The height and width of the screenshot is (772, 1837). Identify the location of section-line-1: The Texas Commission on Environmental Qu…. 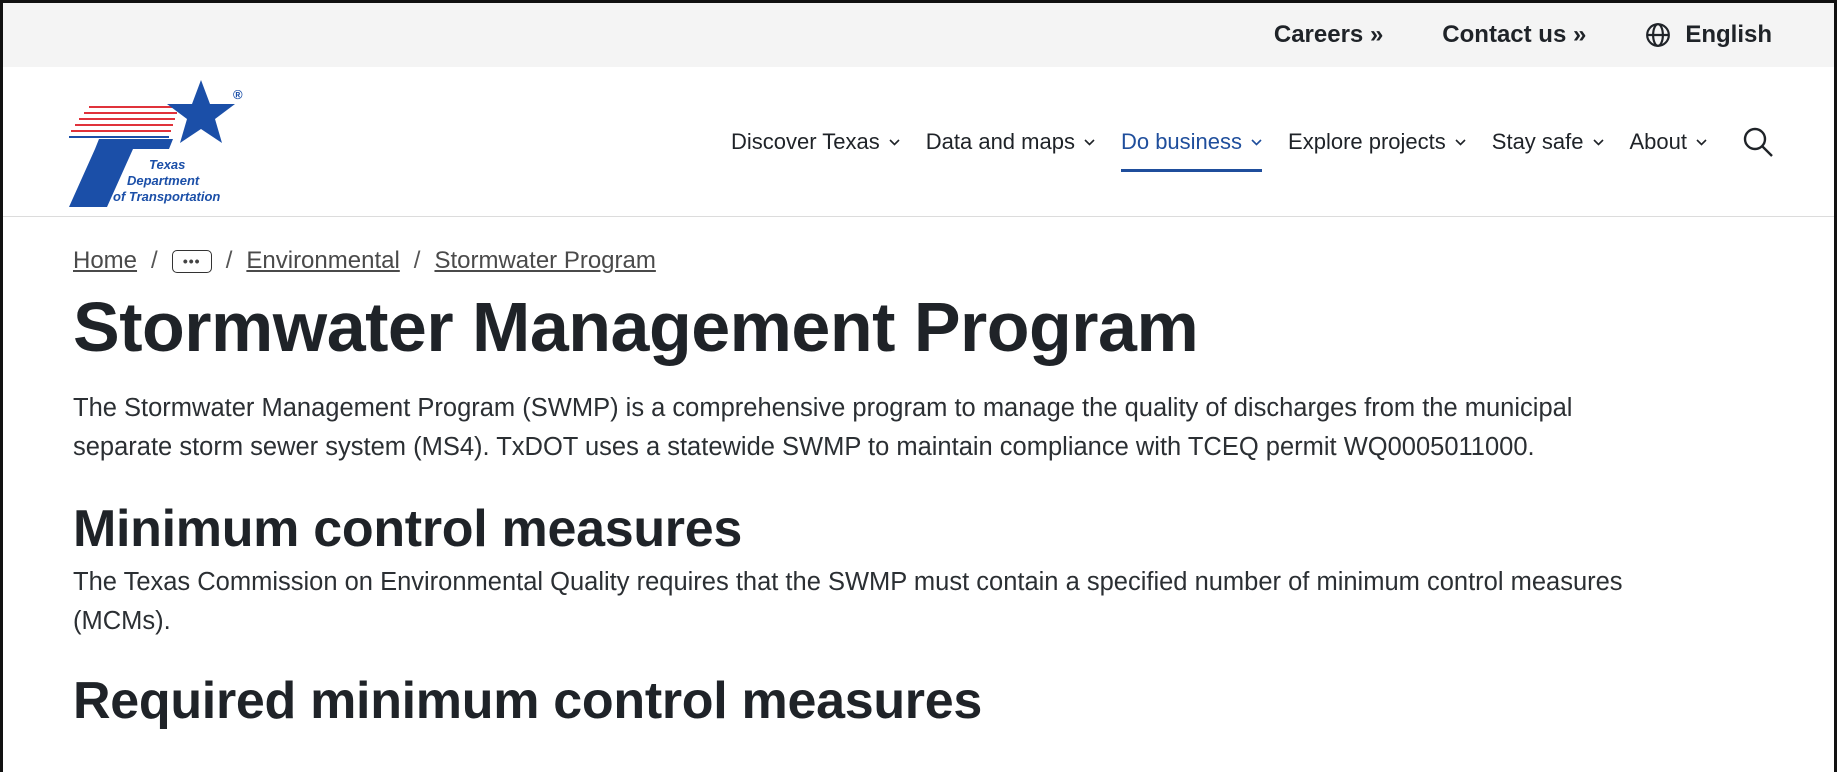
(848, 582).